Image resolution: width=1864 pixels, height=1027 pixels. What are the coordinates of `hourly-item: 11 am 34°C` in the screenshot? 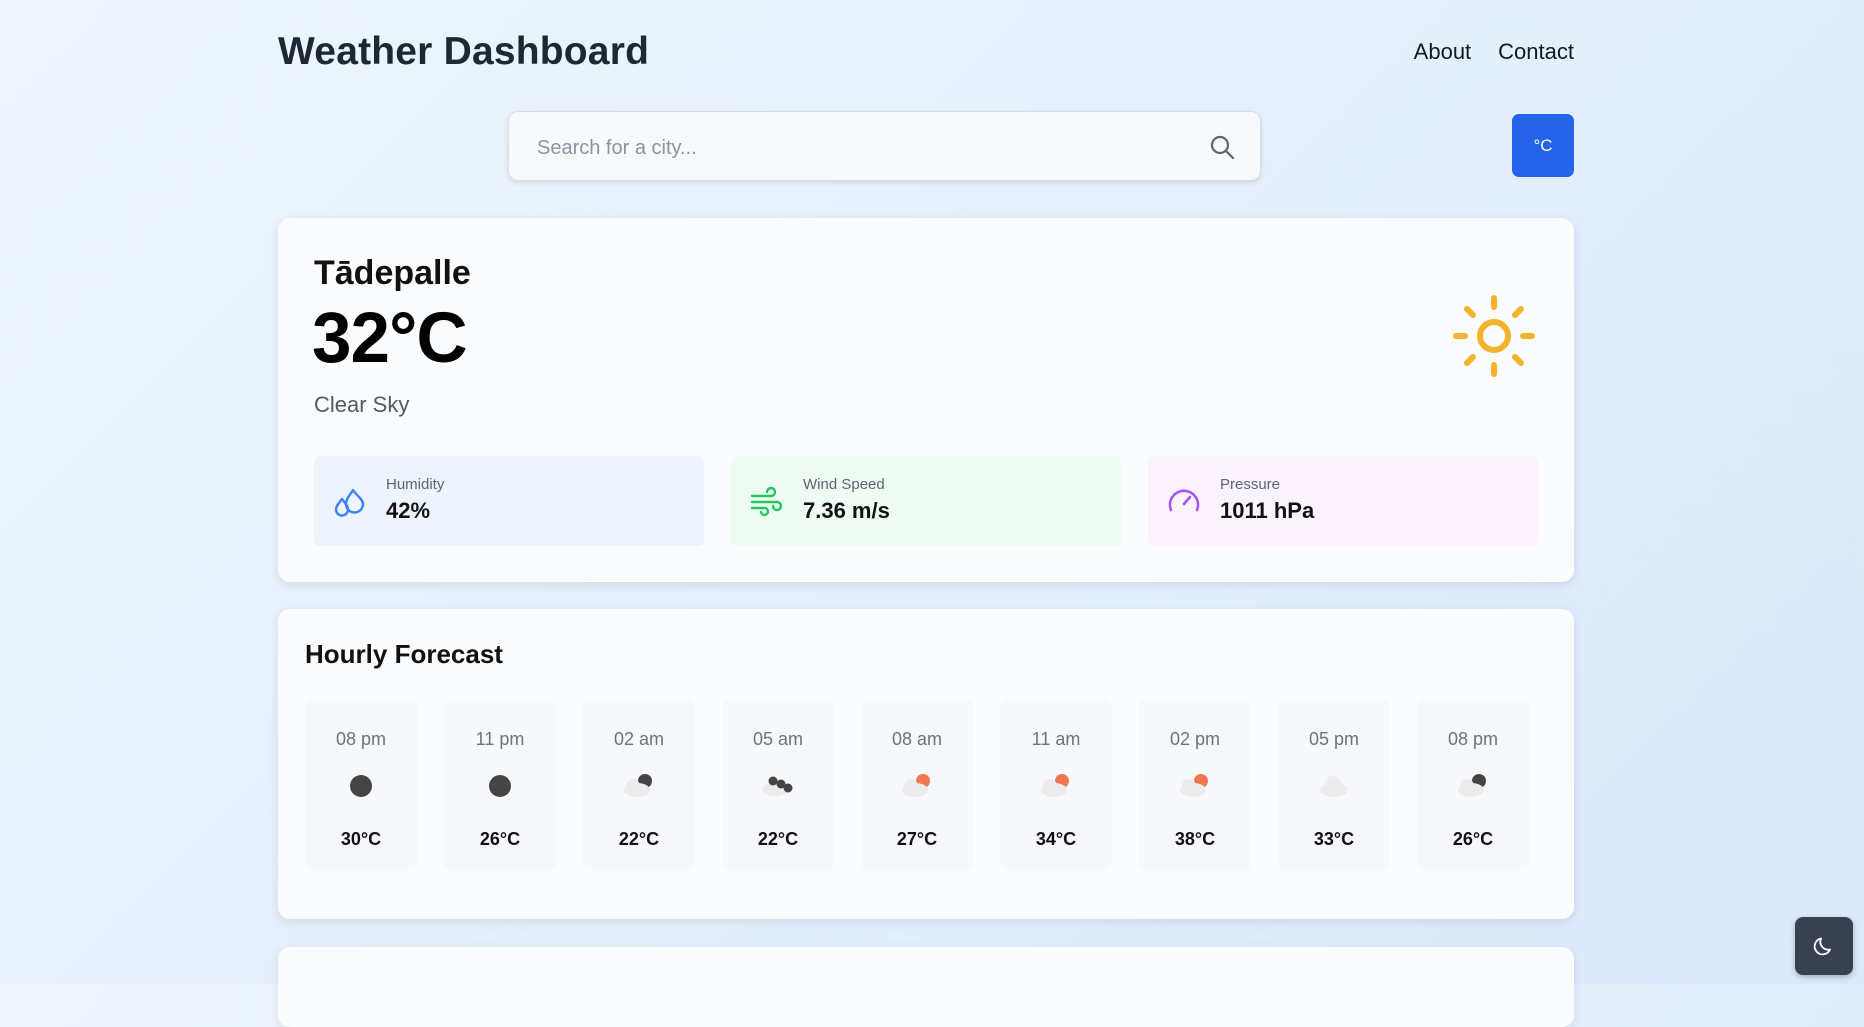 It's located at (1056, 785).